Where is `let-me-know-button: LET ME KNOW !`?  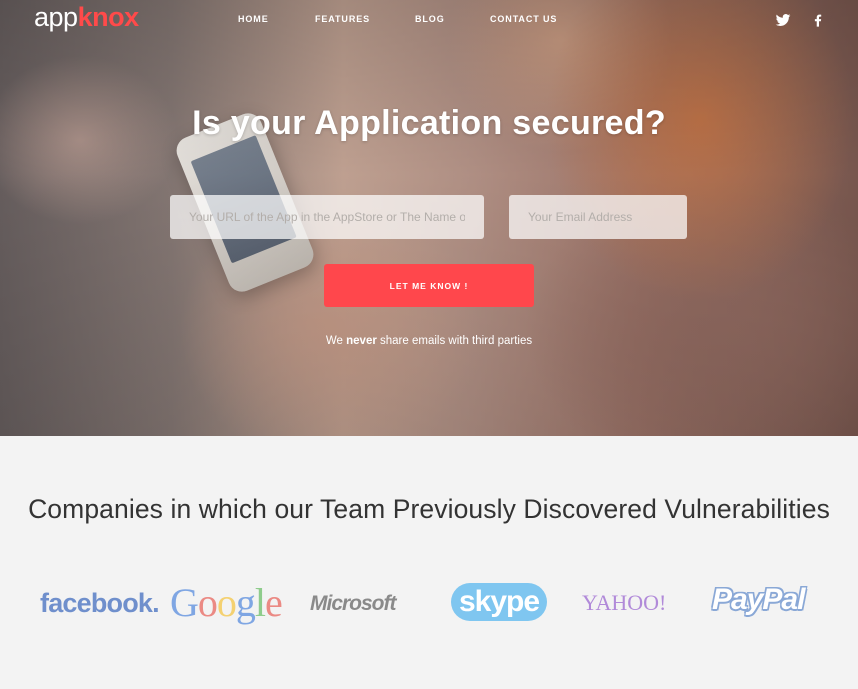
let-me-know-button: LET ME KNOW ! is located at coordinates (429, 285).